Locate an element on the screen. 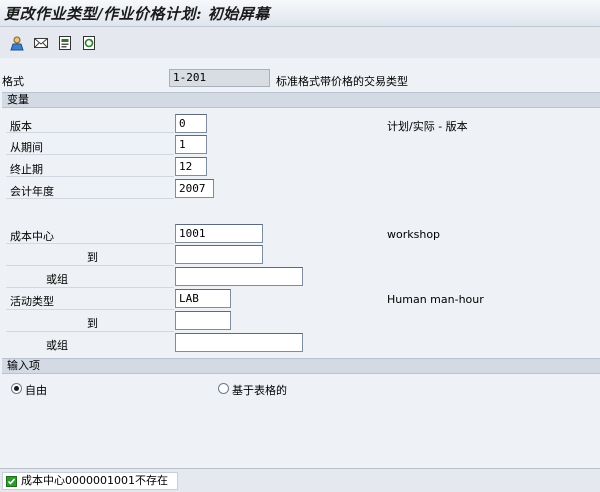 Image resolution: width=600 pixels, height=492 pixels. fiscal-year-row-divider is located at coordinates (90, 198).